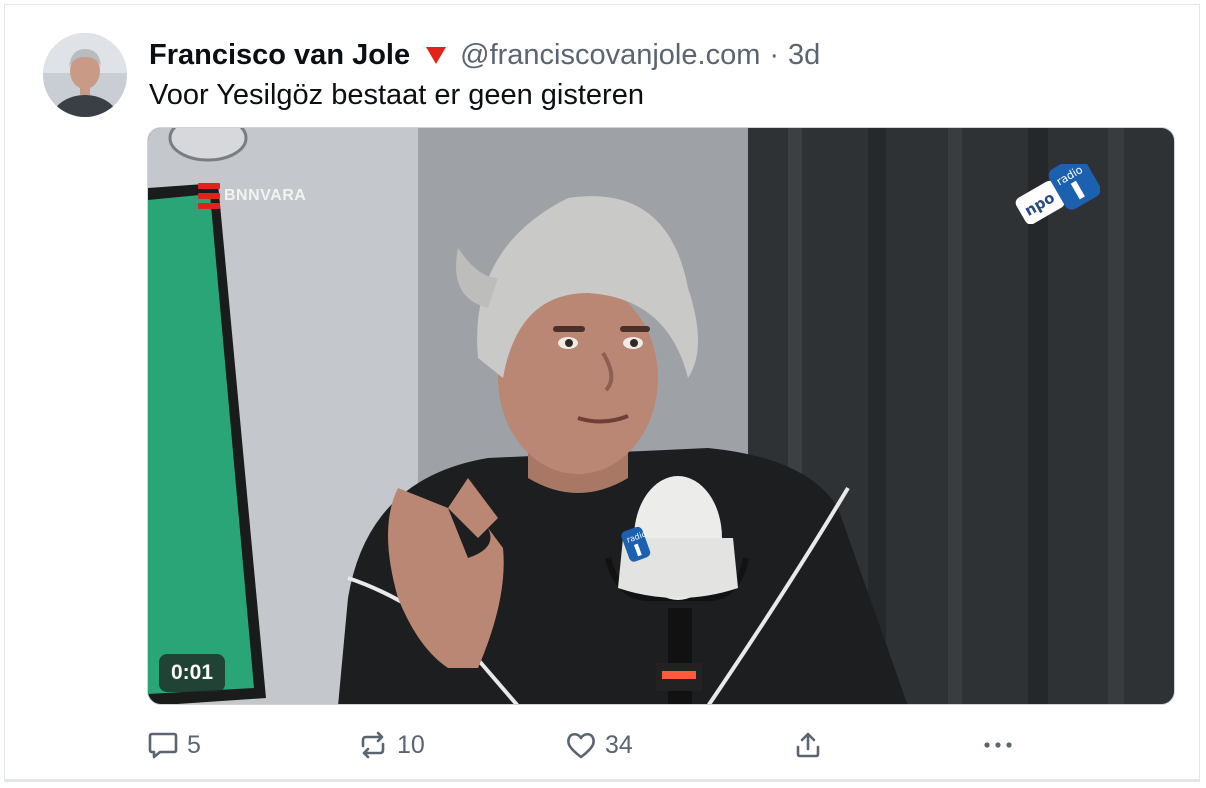 Image resolution: width=1206 pixels, height=788 pixels. What do you see at coordinates (1057, 192) in the screenshot?
I see `npo-radio-1-logo: npo radio` at bounding box center [1057, 192].